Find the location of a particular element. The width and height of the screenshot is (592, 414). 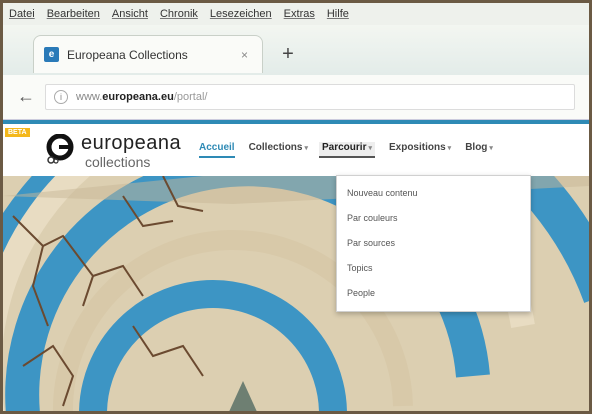

nav-accueil-label: Accueil is located at coordinates (217, 147).